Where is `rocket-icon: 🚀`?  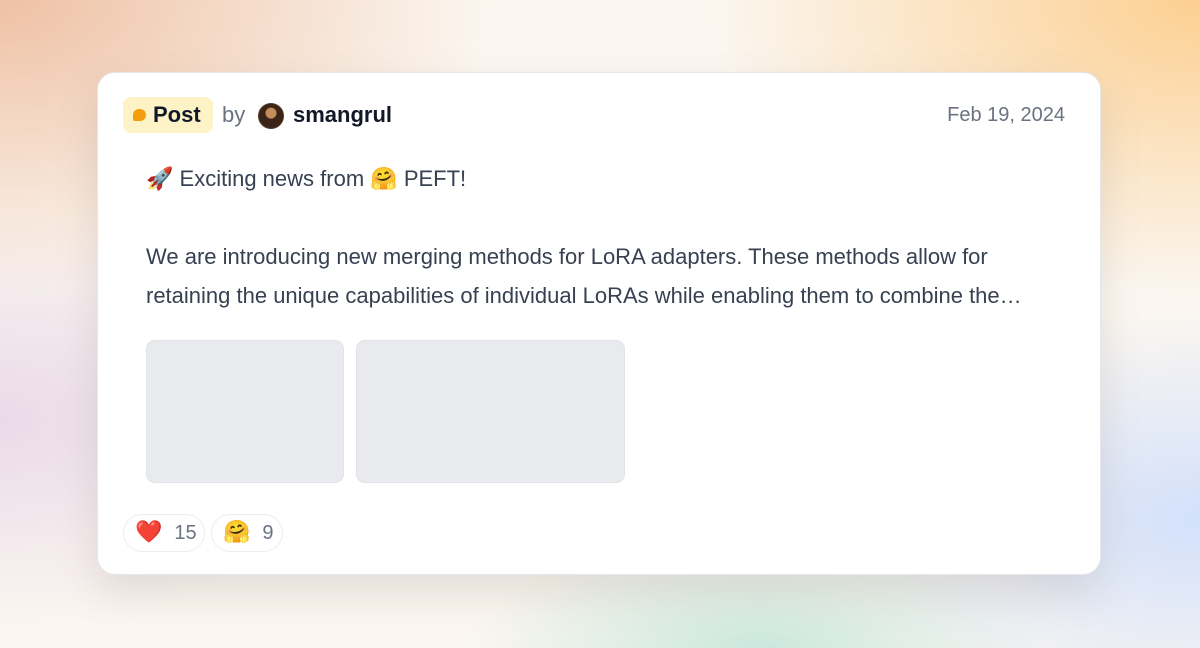
rocket-icon: 🚀 is located at coordinates (160, 179).